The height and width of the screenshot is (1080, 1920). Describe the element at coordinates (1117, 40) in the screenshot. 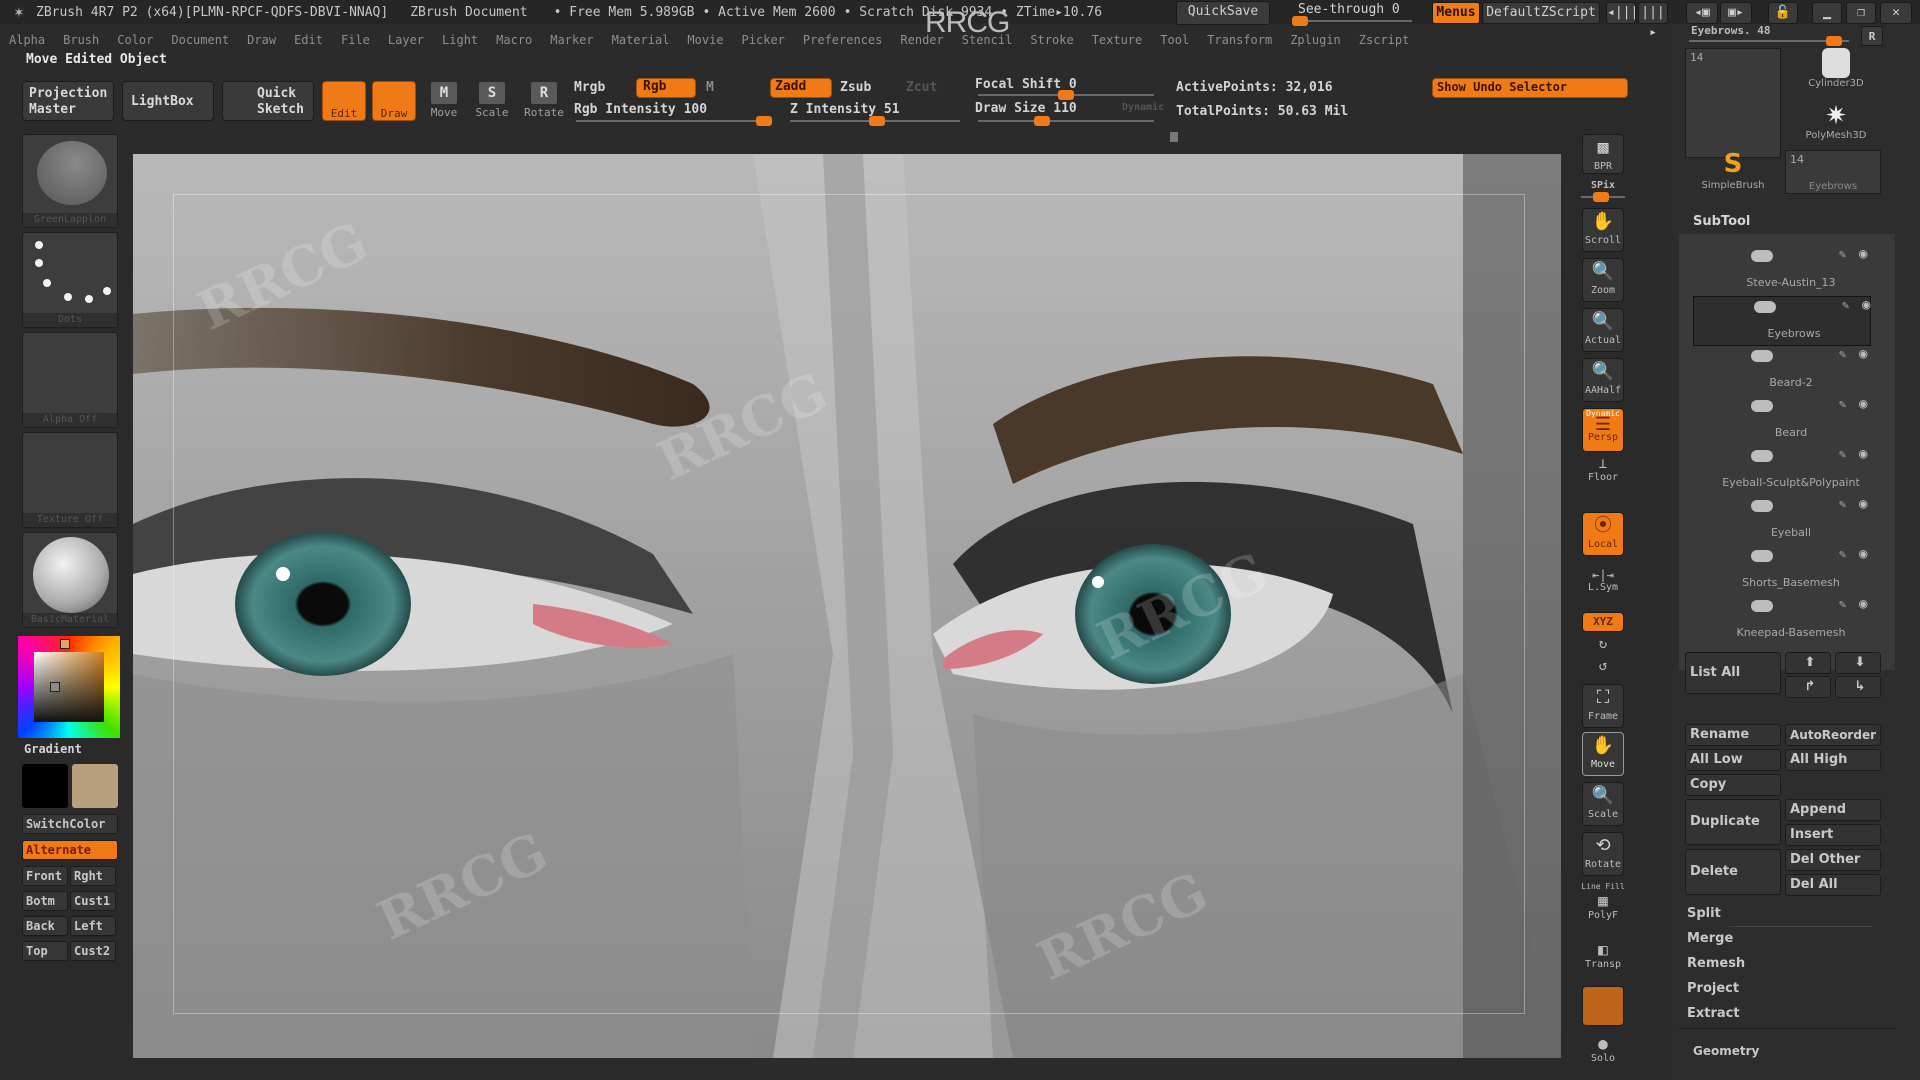

I see `menu-texture: Texture` at that location.